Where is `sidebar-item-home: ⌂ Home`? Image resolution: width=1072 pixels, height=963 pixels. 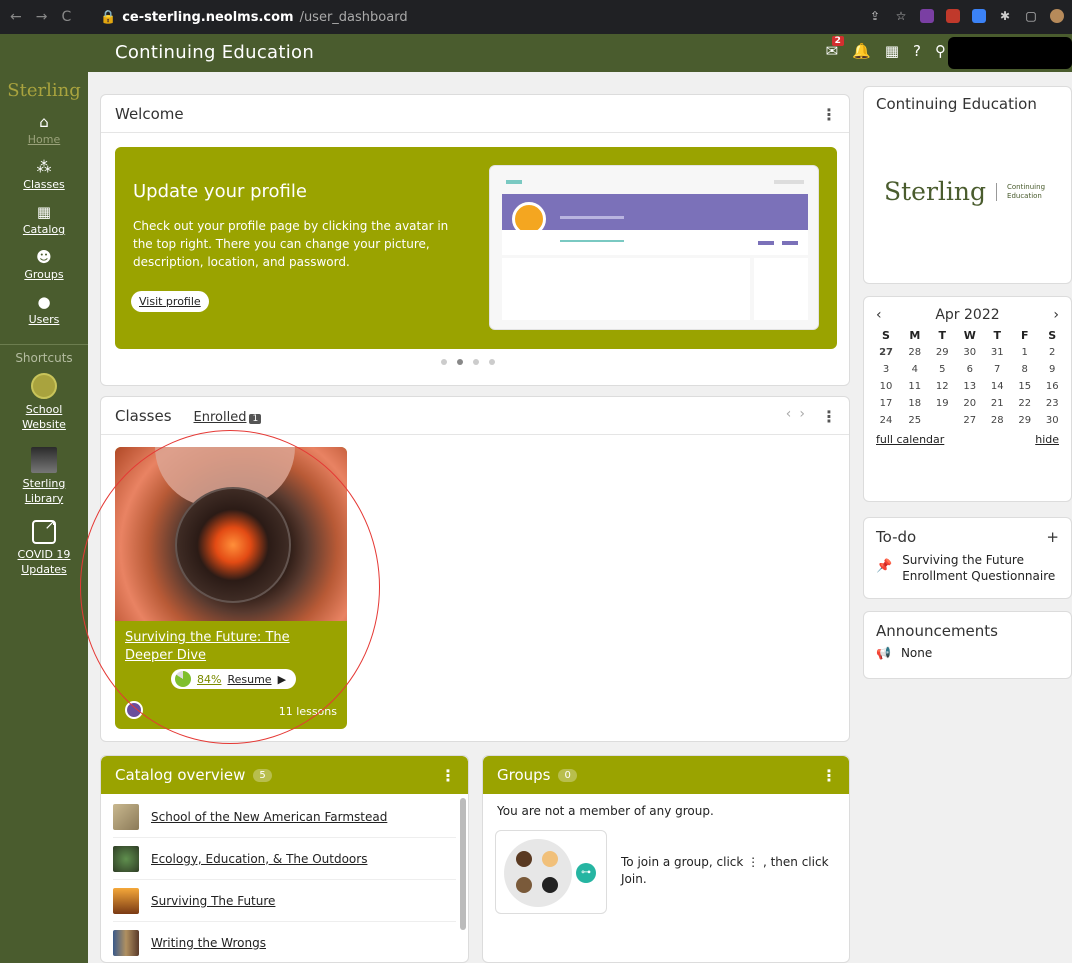
sidebar-item-home: ⌂ Home is located at coordinates (44, 129).